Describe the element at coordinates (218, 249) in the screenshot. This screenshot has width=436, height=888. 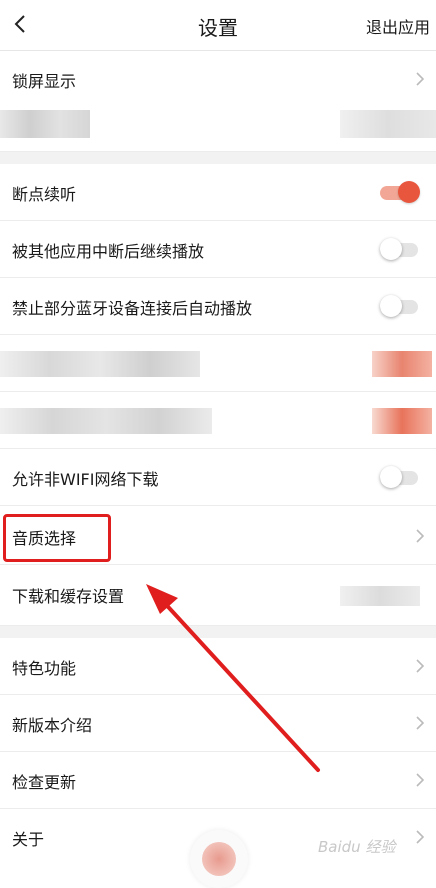
I see `setting-continue-after-interrupt: 被其他应用中断后继续播放` at that location.